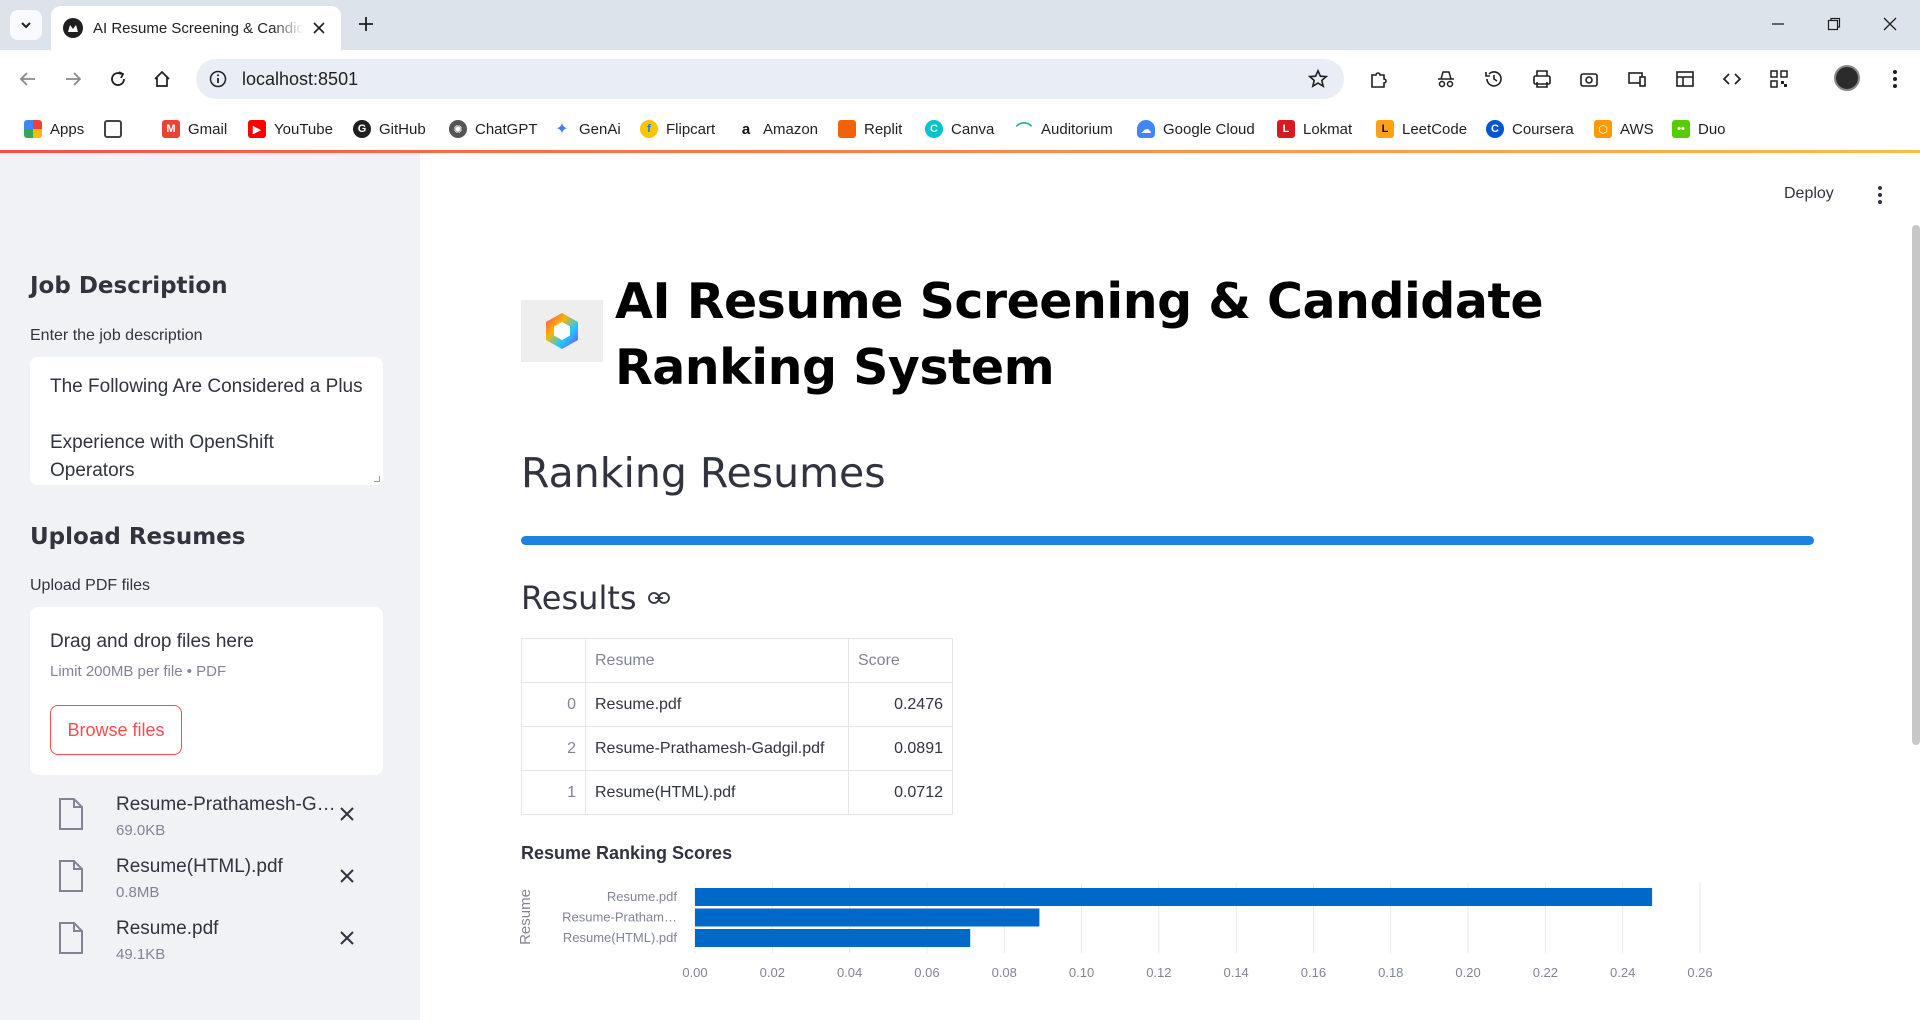  What do you see at coordinates (777, 129) in the screenshot?
I see `bookmark-amazon: a Amazon` at bounding box center [777, 129].